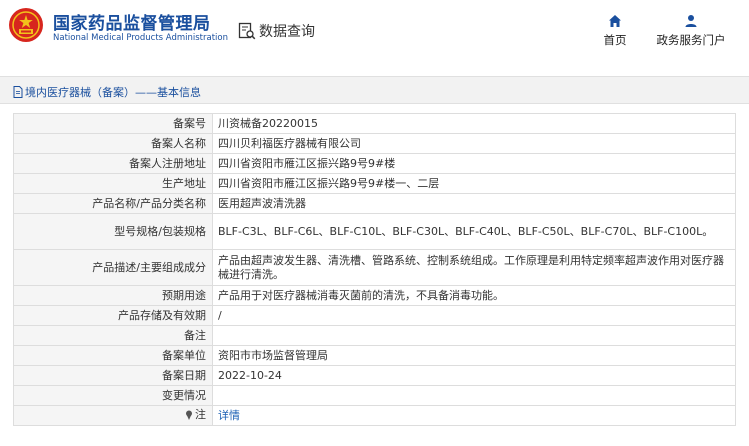 This screenshot has height=446, width=749. What do you see at coordinates (113, 183) in the screenshot?
I see `row-key: 生产地址` at bounding box center [113, 183].